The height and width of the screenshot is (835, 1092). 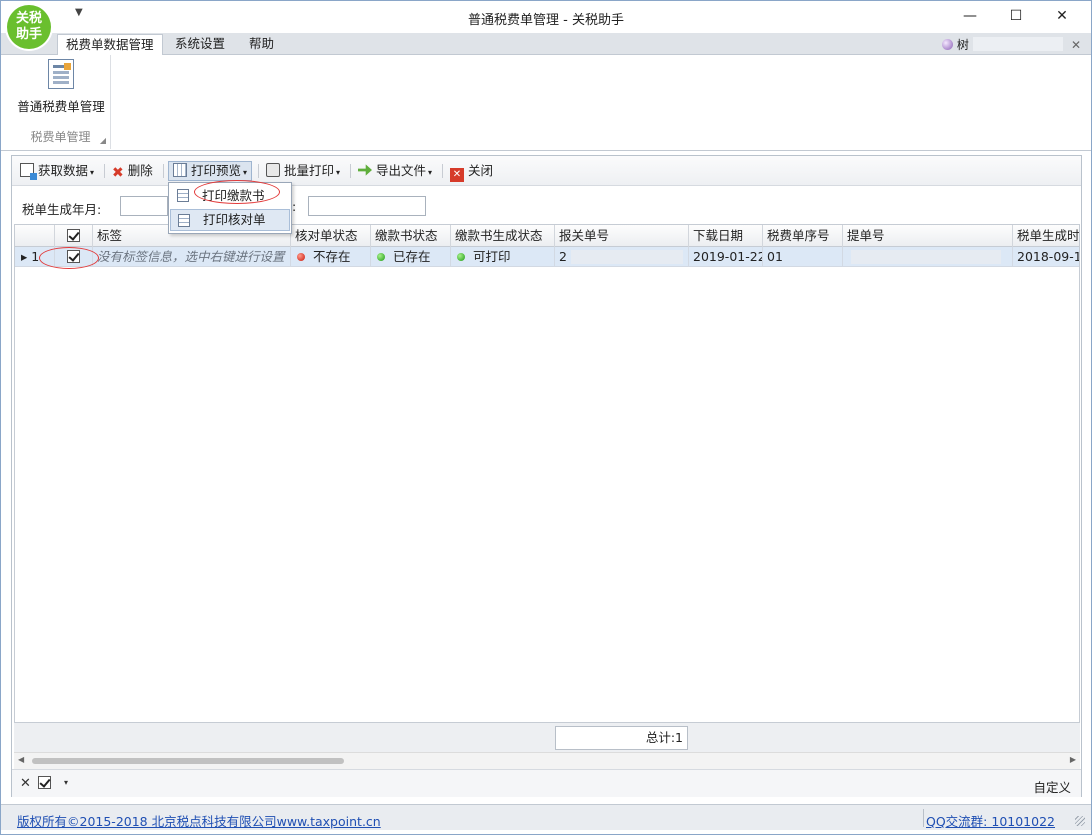 I want to click on select-all-header, so click(x=74, y=236).